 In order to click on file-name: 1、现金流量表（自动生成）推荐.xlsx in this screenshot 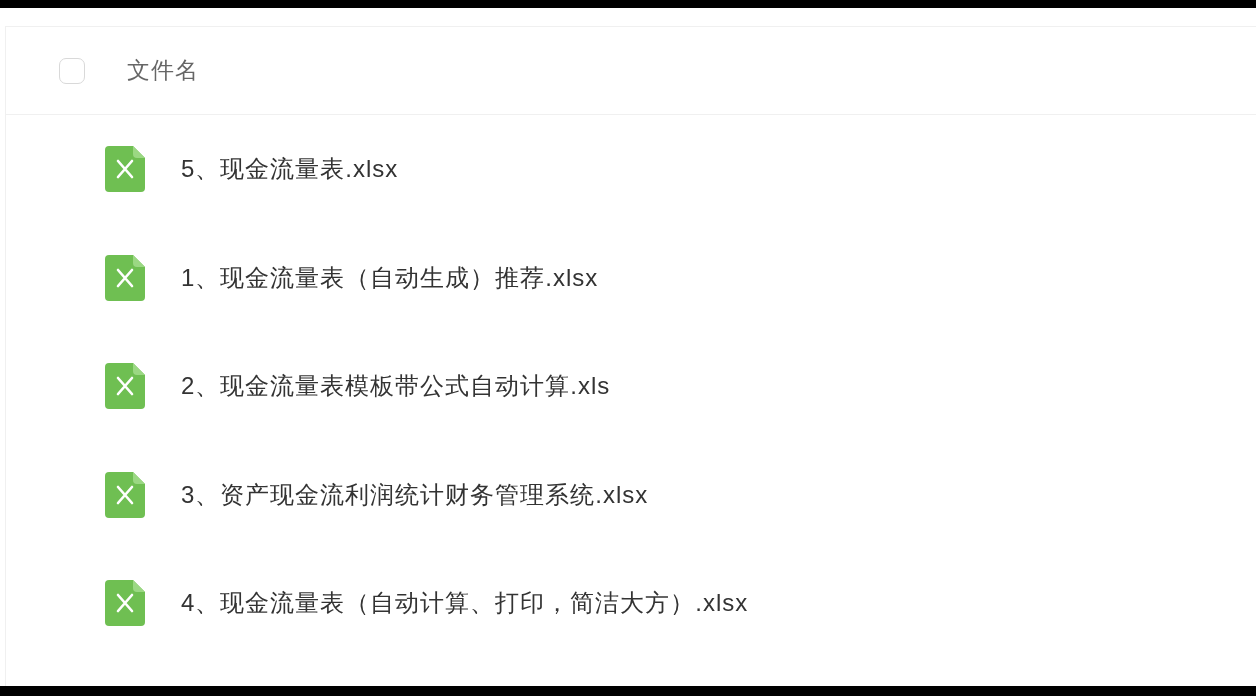, I will do `click(390, 277)`.